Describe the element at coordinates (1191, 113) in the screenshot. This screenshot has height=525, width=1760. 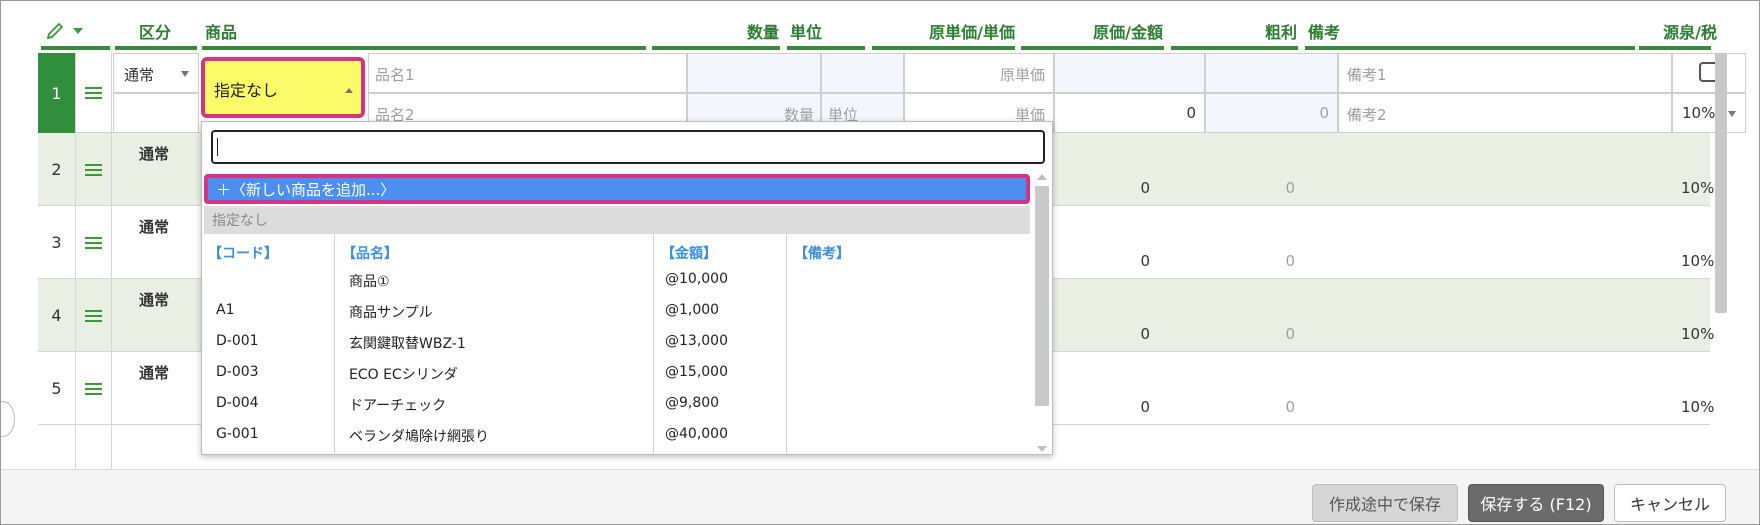
I see `amount-value: 0` at that location.